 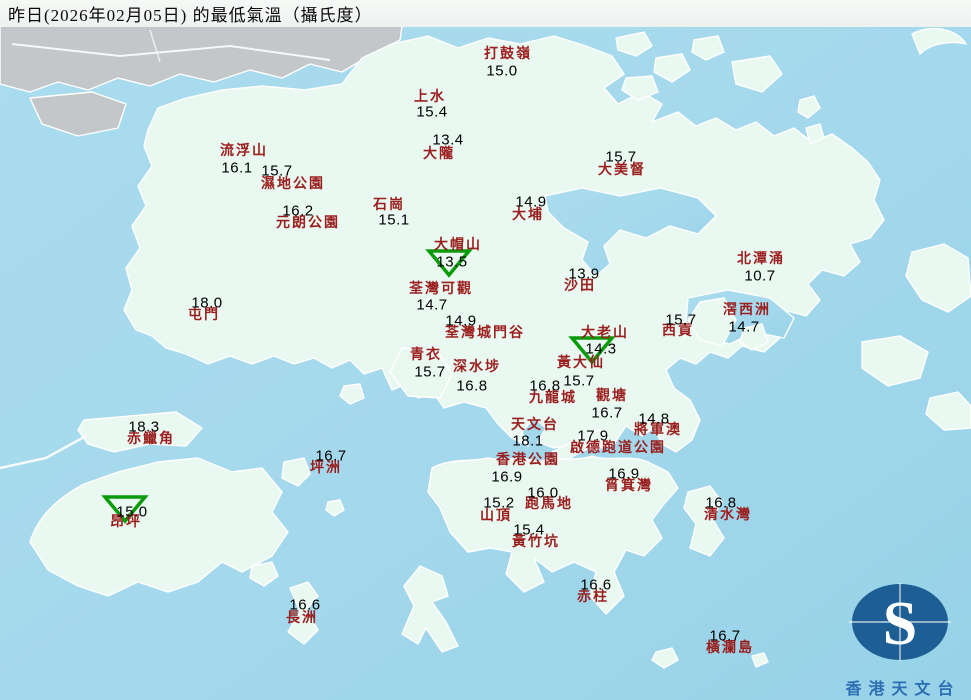 I want to click on title-bar: 昨日(2026年02月05日) 的最低氣溫（攝氏度）, so click(x=485, y=13).